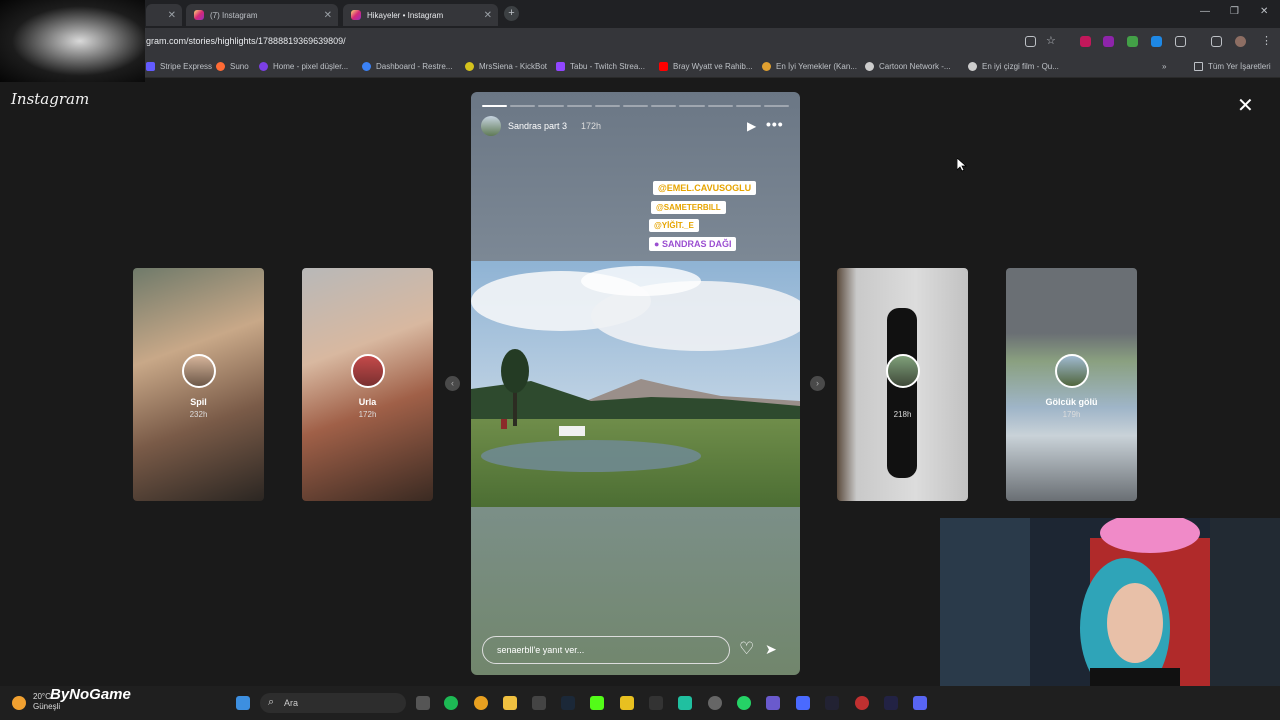 This screenshot has height=720, width=1280. I want to click on side-story-time: 179h, so click(1071, 414).